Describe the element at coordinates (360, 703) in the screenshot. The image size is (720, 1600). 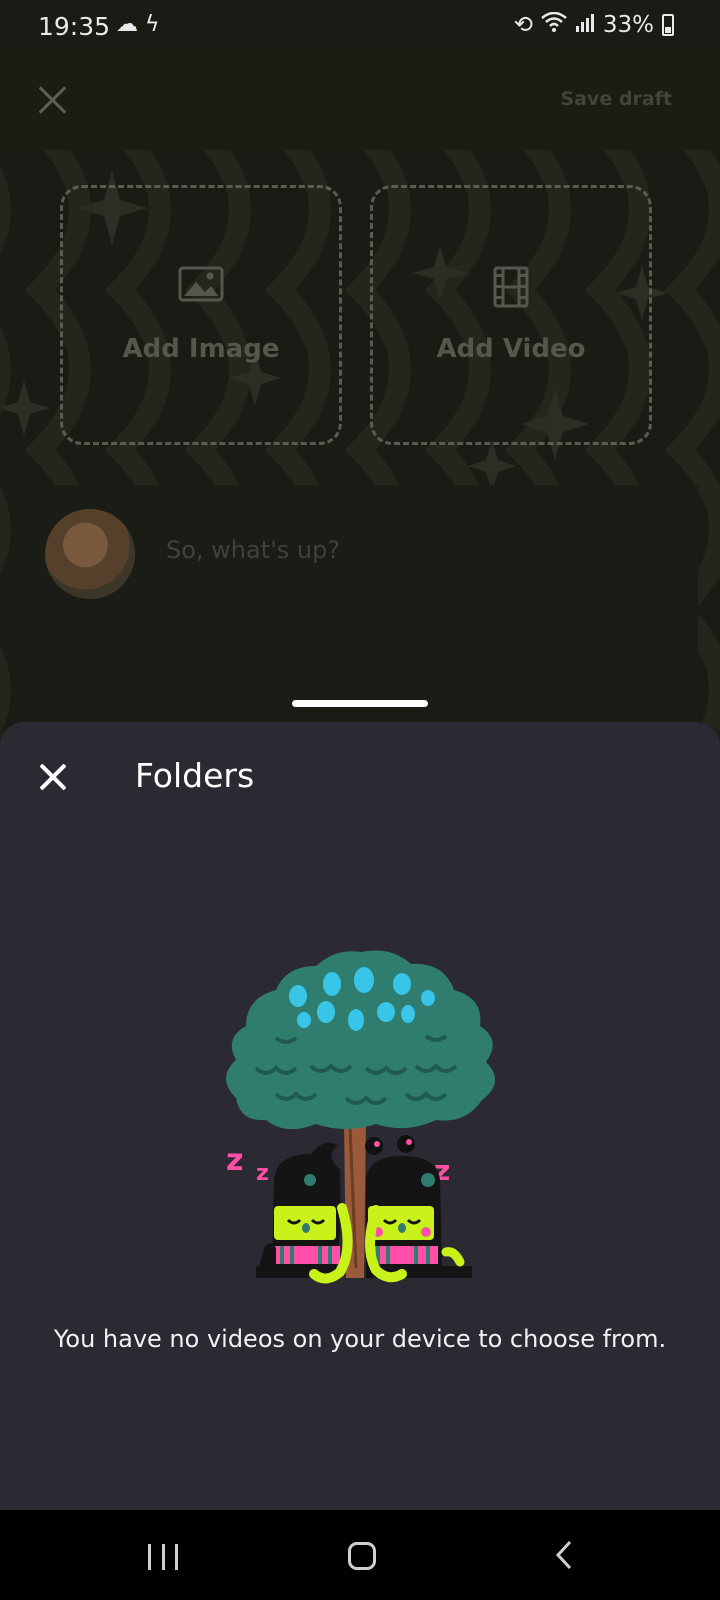
I see `sheet-drag-handle` at that location.